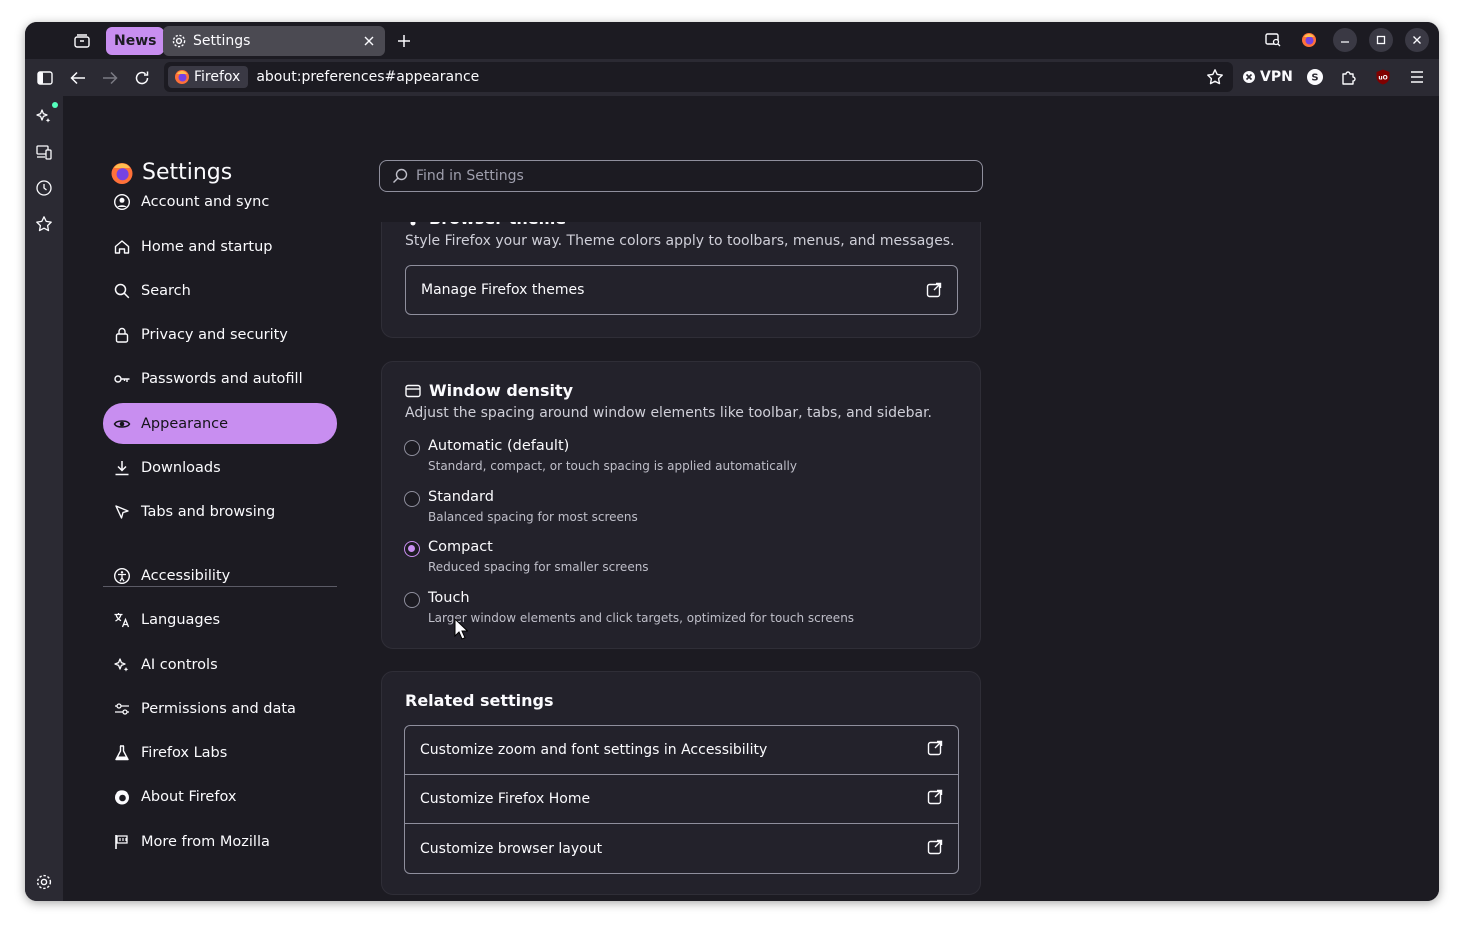  I want to click on ublock-origin-icon: uO, so click(1383, 77).